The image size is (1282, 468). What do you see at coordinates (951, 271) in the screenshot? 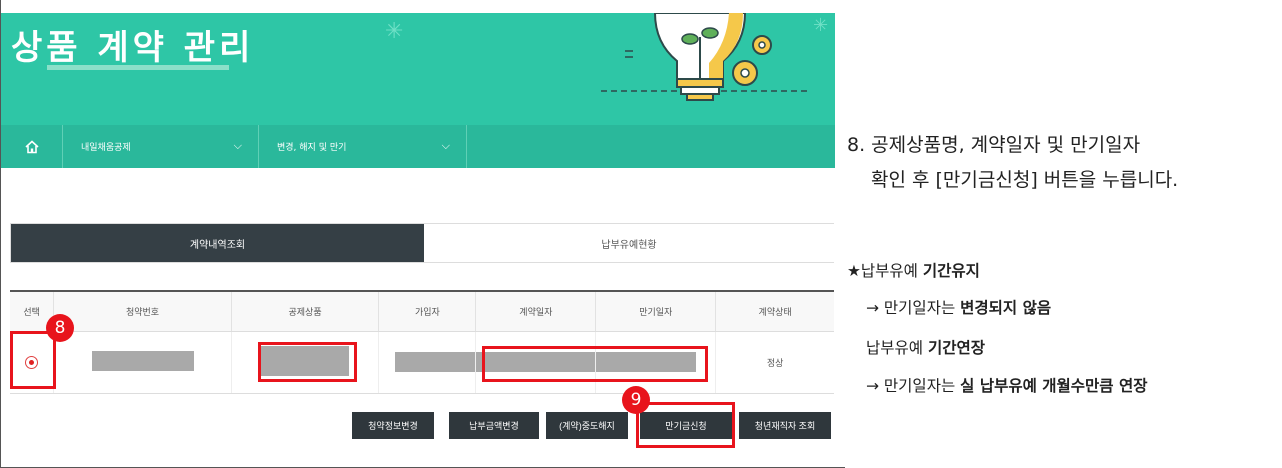
I see `note-emphasis: 기간유지` at bounding box center [951, 271].